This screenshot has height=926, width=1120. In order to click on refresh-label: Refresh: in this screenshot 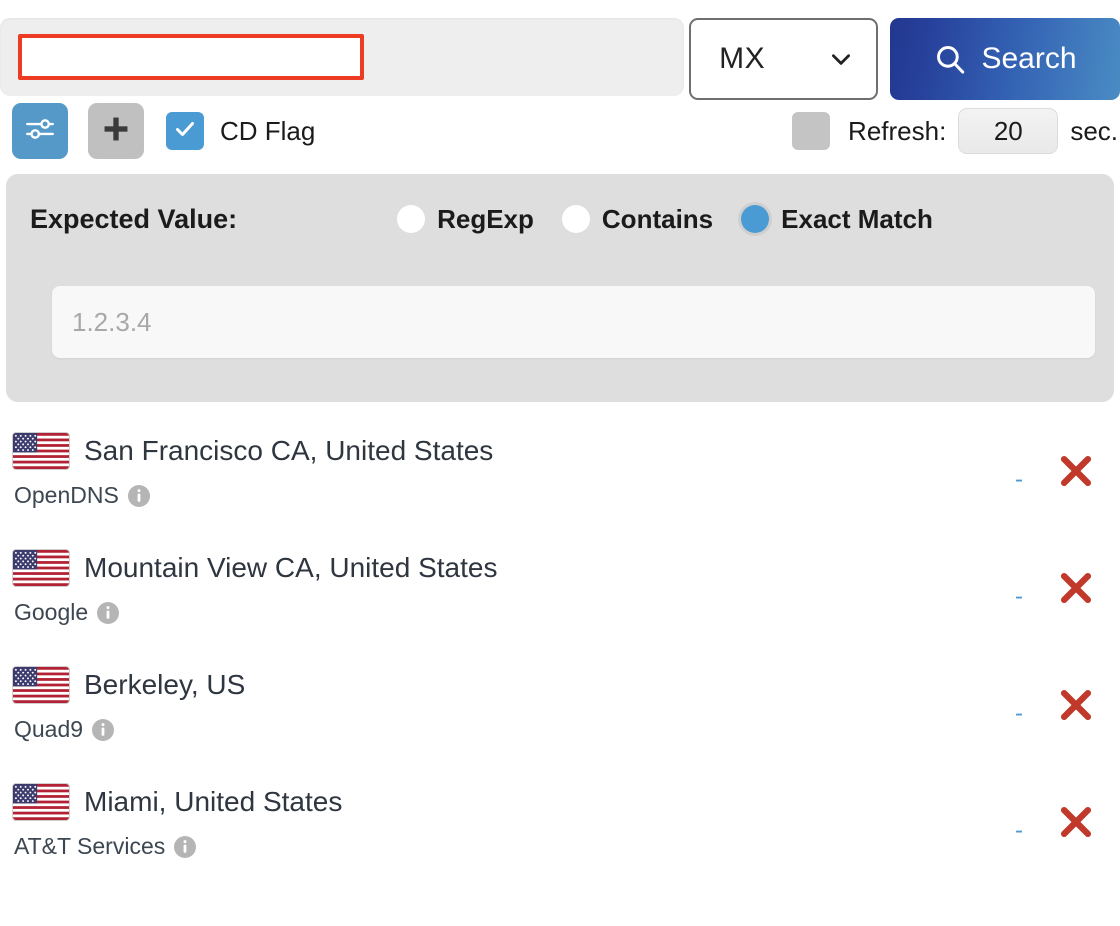, I will do `click(897, 130)`.